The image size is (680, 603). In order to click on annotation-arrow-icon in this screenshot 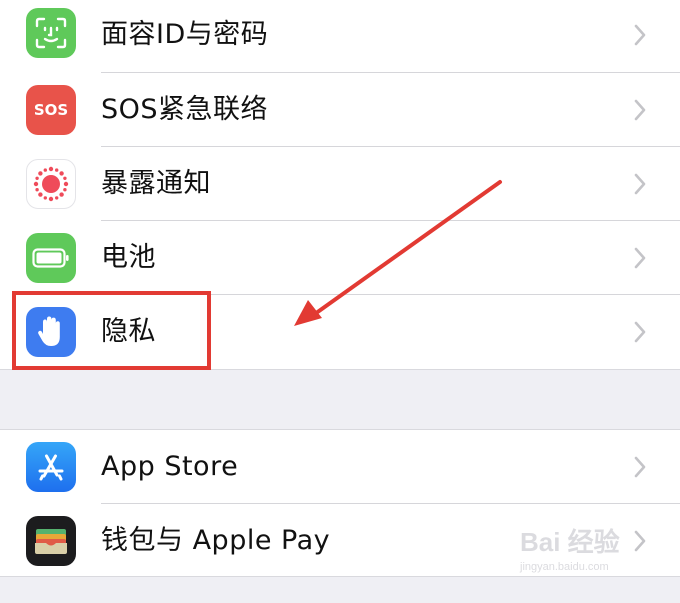, I will do `click(398, 253)`.